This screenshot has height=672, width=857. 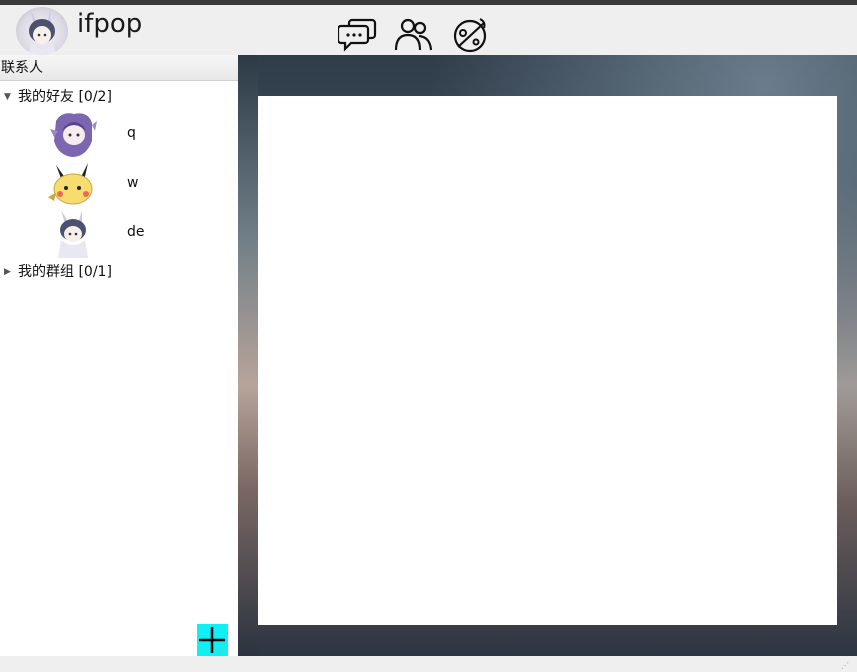 I want to click on purple-hood-avatar-icon, so click(x=73, y=135).